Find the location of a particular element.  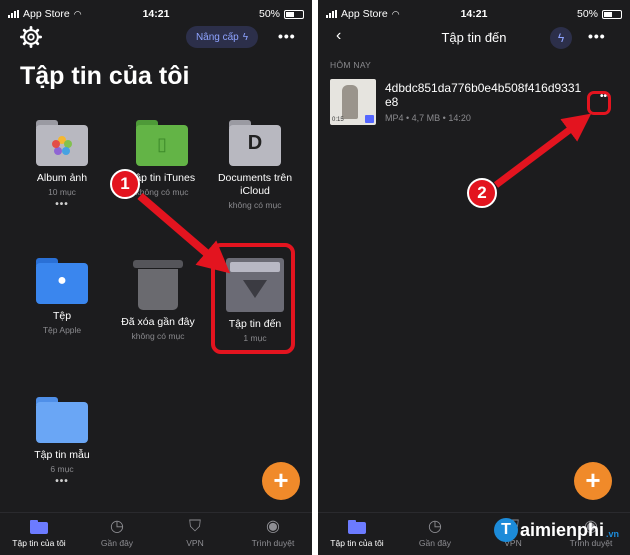

item-title: Album ảnh is located at coordinates (62, 178).